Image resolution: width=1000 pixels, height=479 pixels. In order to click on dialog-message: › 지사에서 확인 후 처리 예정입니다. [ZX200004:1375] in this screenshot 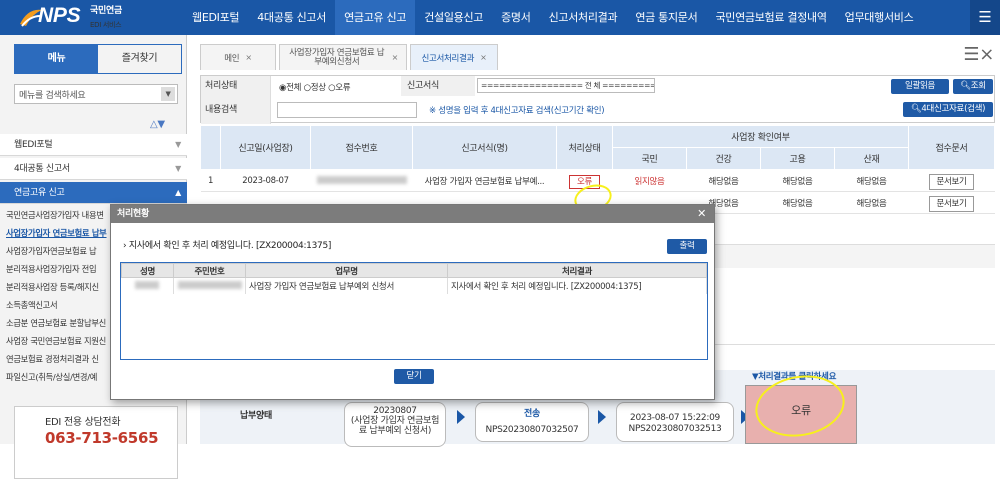, I will do `click(227, 246)`.